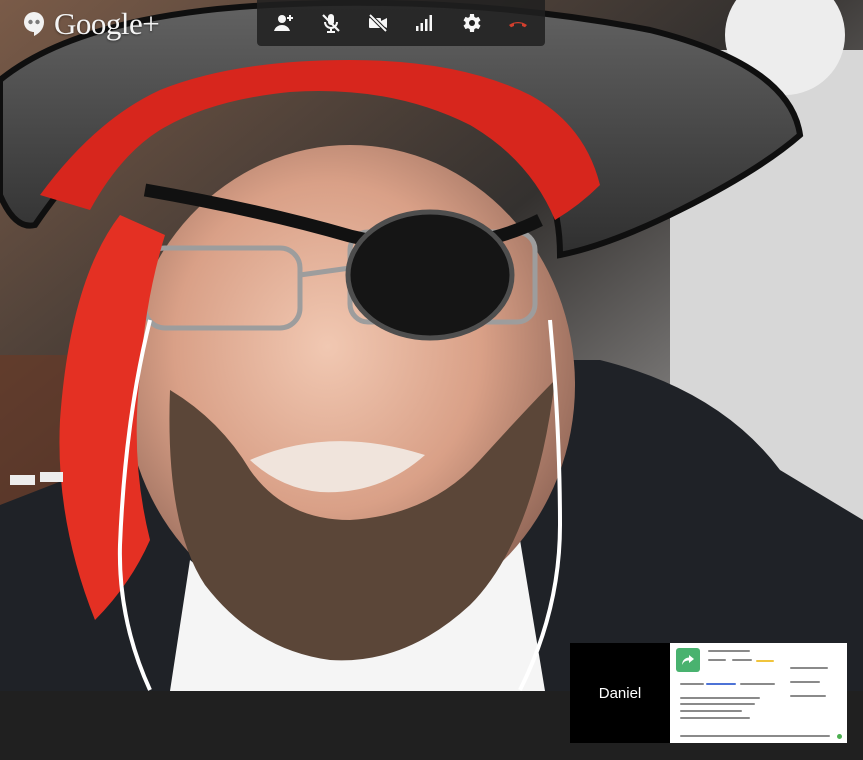 The image size is (863, 760). I want to click on signal-icon, so click(424, 23).